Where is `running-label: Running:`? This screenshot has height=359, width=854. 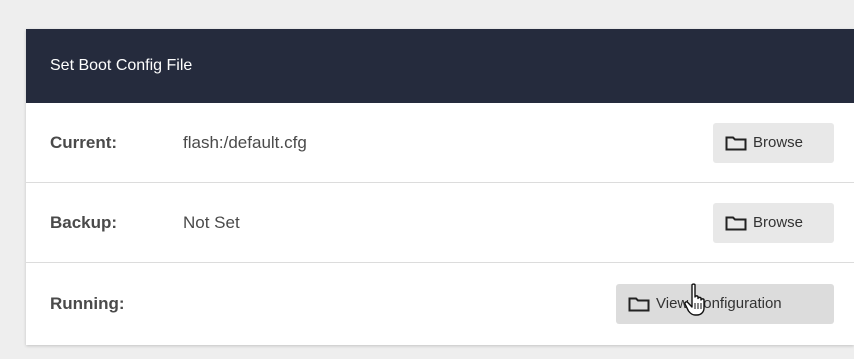 running-label: Running: is located at coordinates (87, 303).